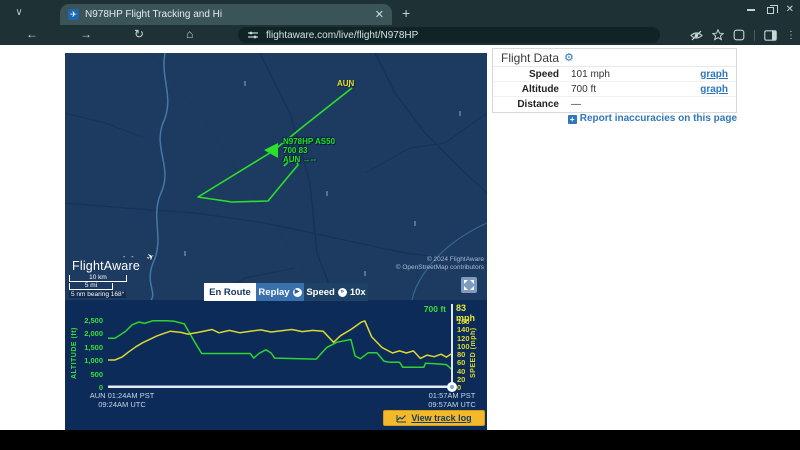 The width and height of the screenshot is (800, 450). Describe the element at coordinates (614, 58) in the screenshot. I see `flight-data-header: Flight Data ⚙` at that location.